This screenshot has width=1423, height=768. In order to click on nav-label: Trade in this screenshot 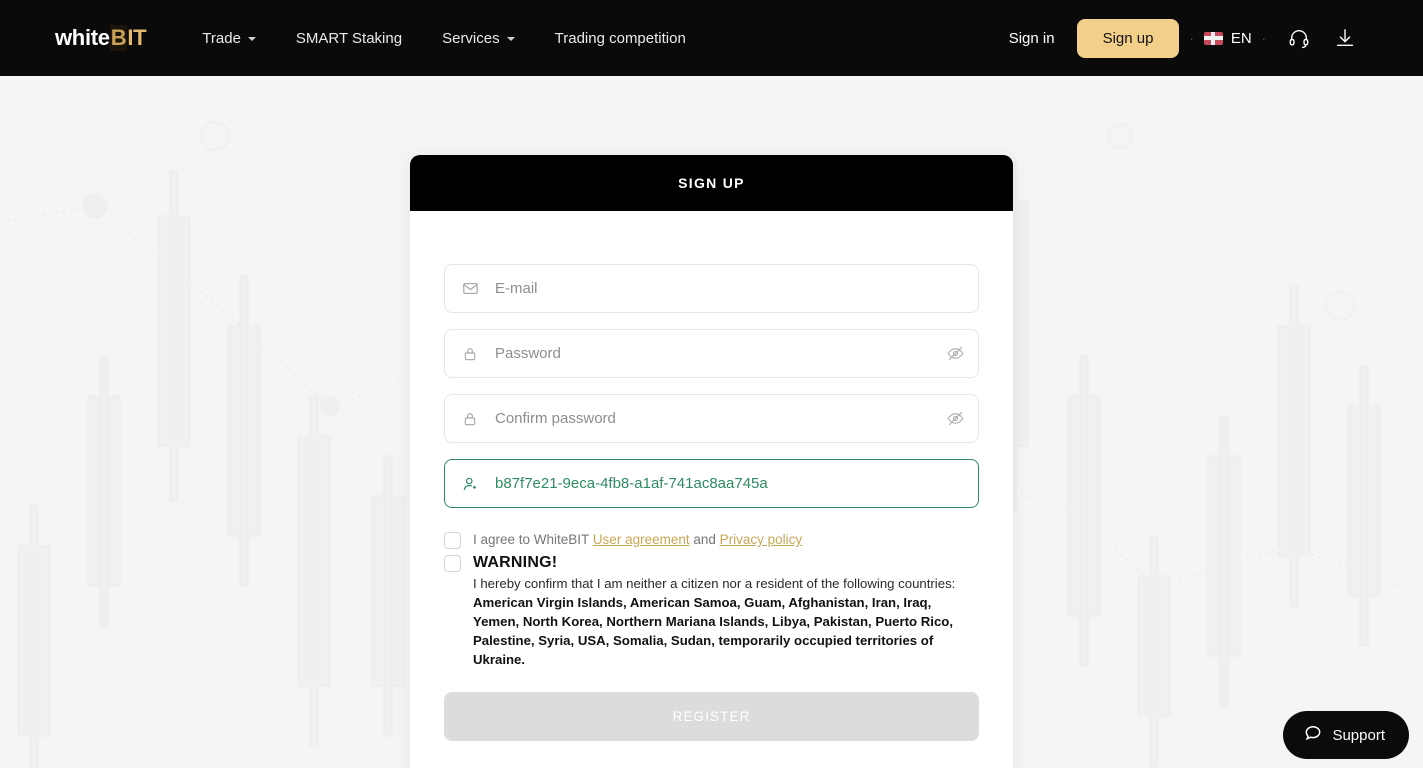, I will do `click(221, 38)`.